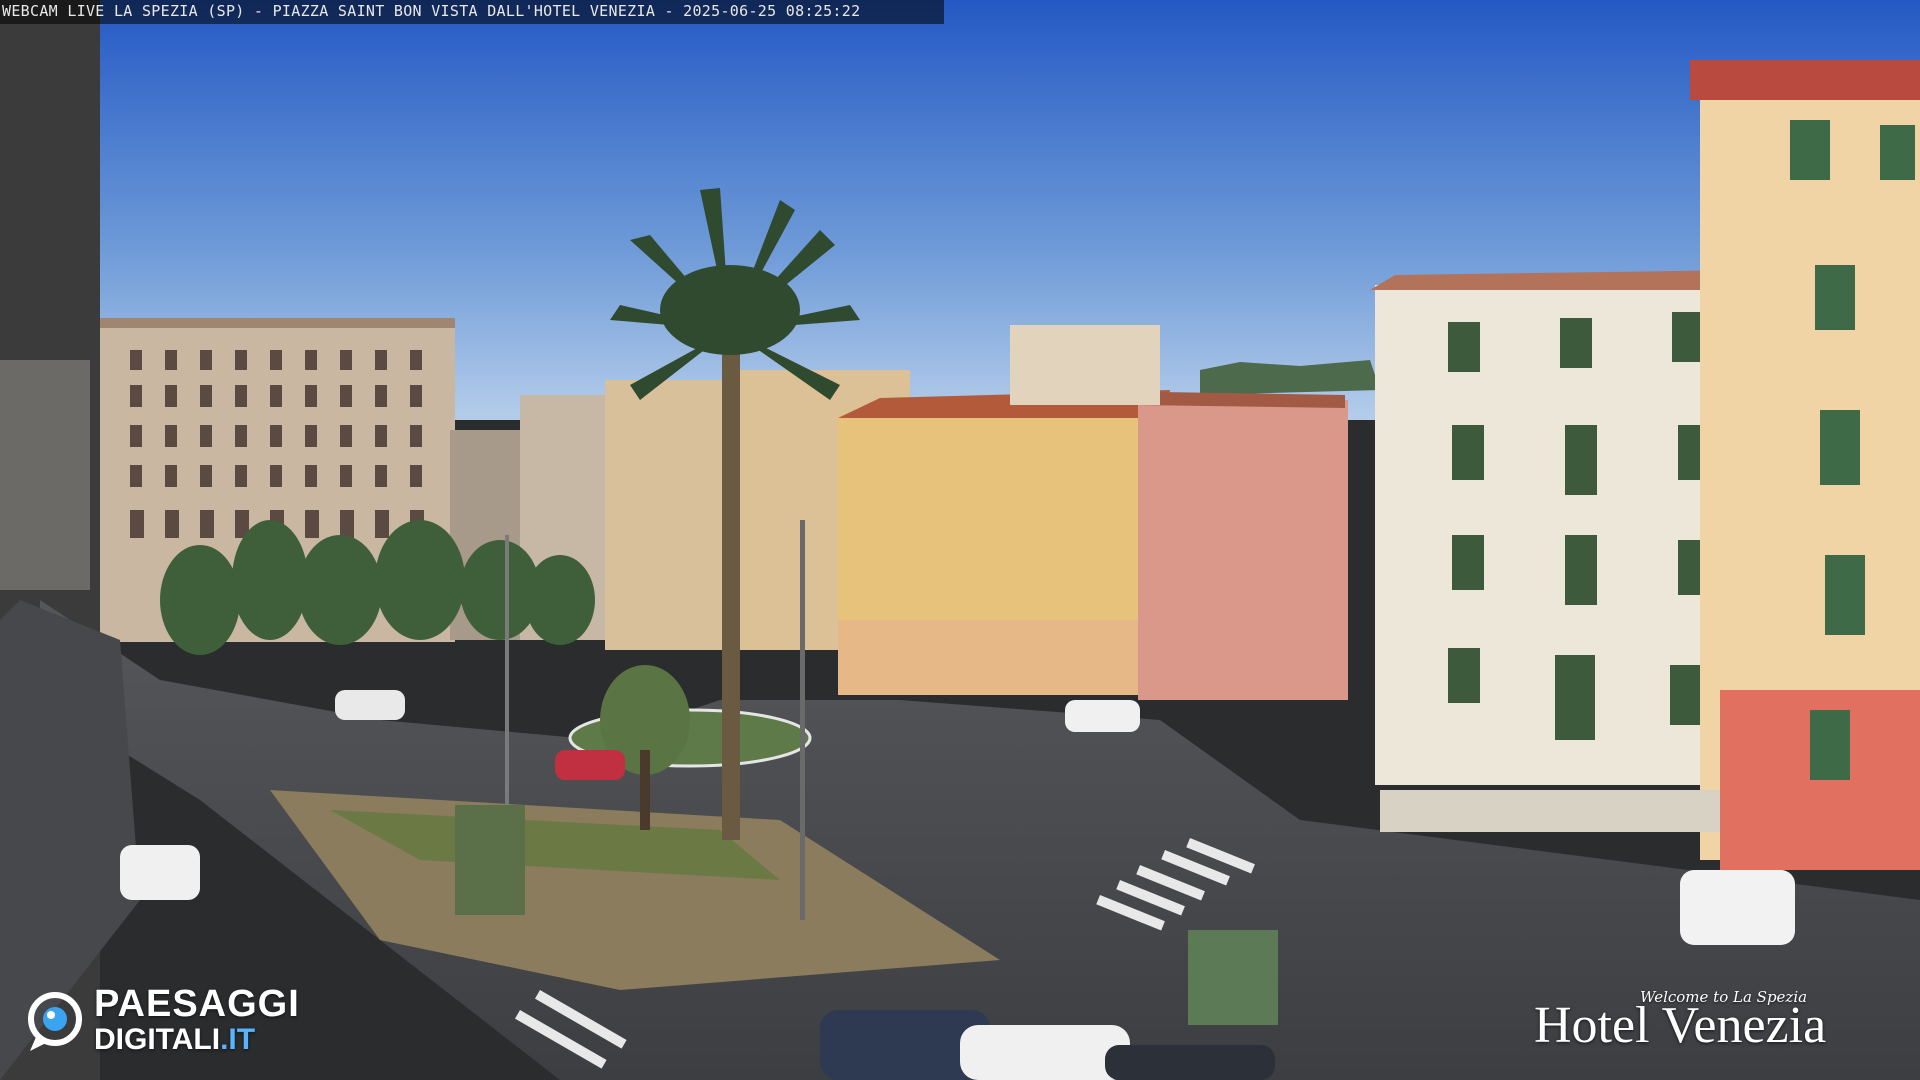  I want to click on logo-line-digitali: DIGITALI.IT, so click(174, 1040).